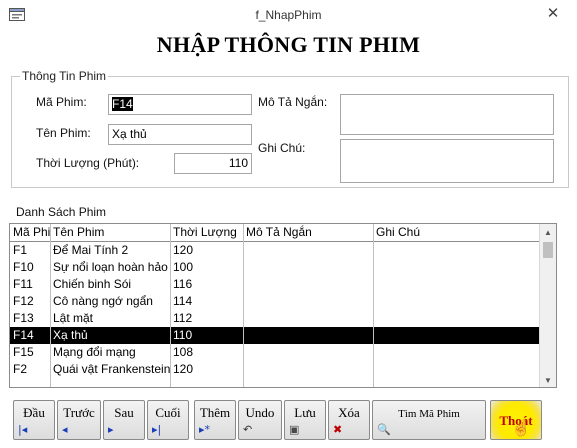 This screenshot has height=448, width=577. Describe the element at coordinates (157, 429) in the screenshot. I see `last-record-icon: ▸|` at that location.